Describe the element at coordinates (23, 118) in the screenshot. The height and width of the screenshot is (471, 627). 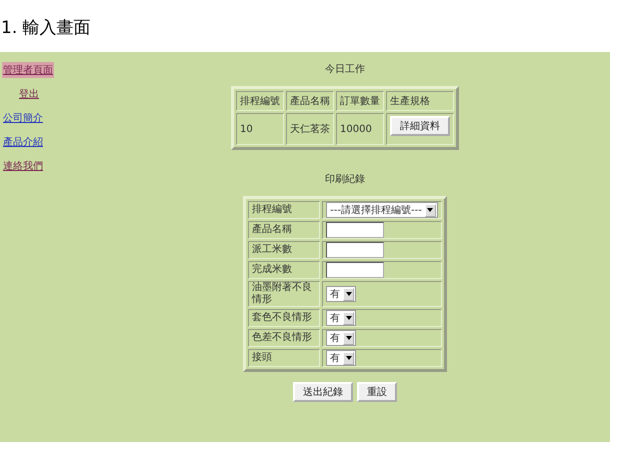
I see `nav-link: 公司簡介` at that location.